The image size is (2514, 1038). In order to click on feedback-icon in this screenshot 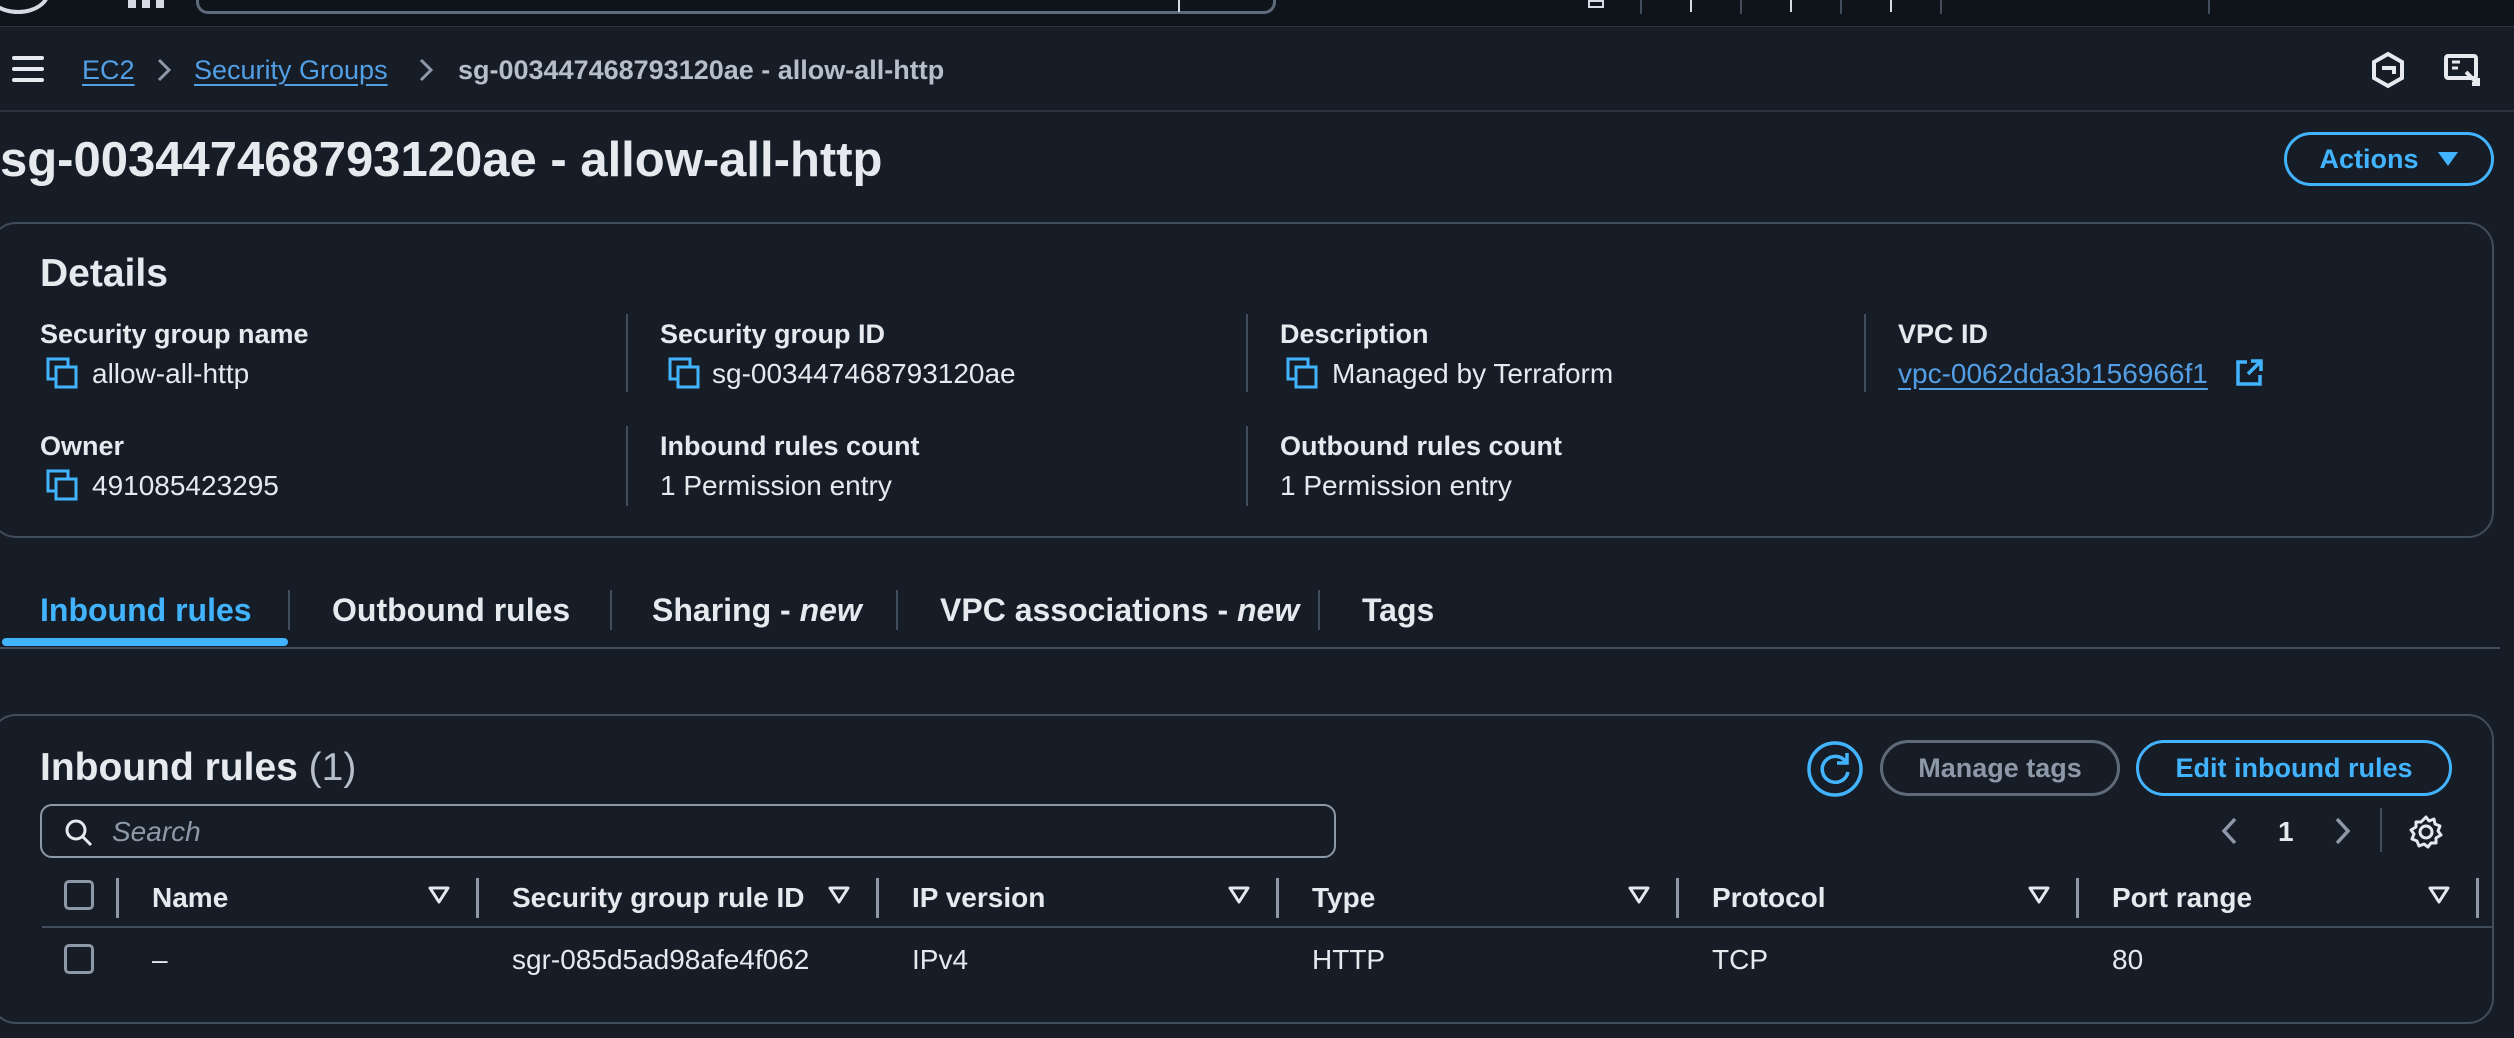, I will do `click(2462, 70)`.